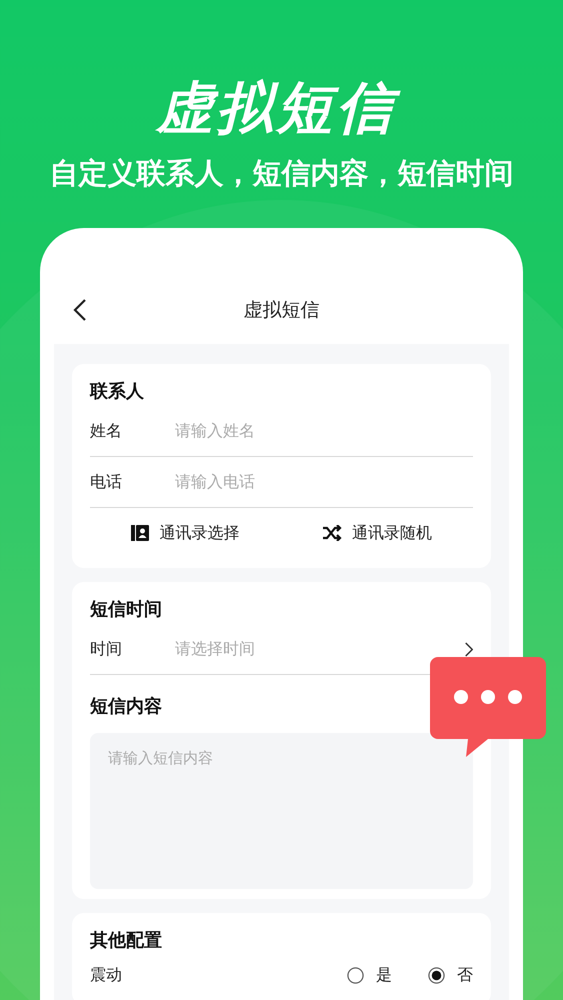  I want to click on field-label: 电话, so click(106, 482).